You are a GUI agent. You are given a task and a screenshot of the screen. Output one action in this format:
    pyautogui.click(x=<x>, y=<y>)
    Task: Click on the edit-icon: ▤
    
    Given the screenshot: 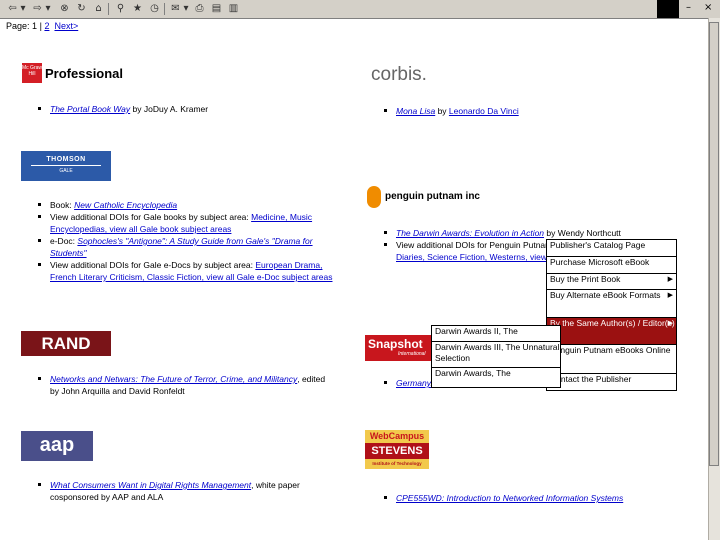 What is the action you would take?
    pyautogui.click(x=216, y=8)
    